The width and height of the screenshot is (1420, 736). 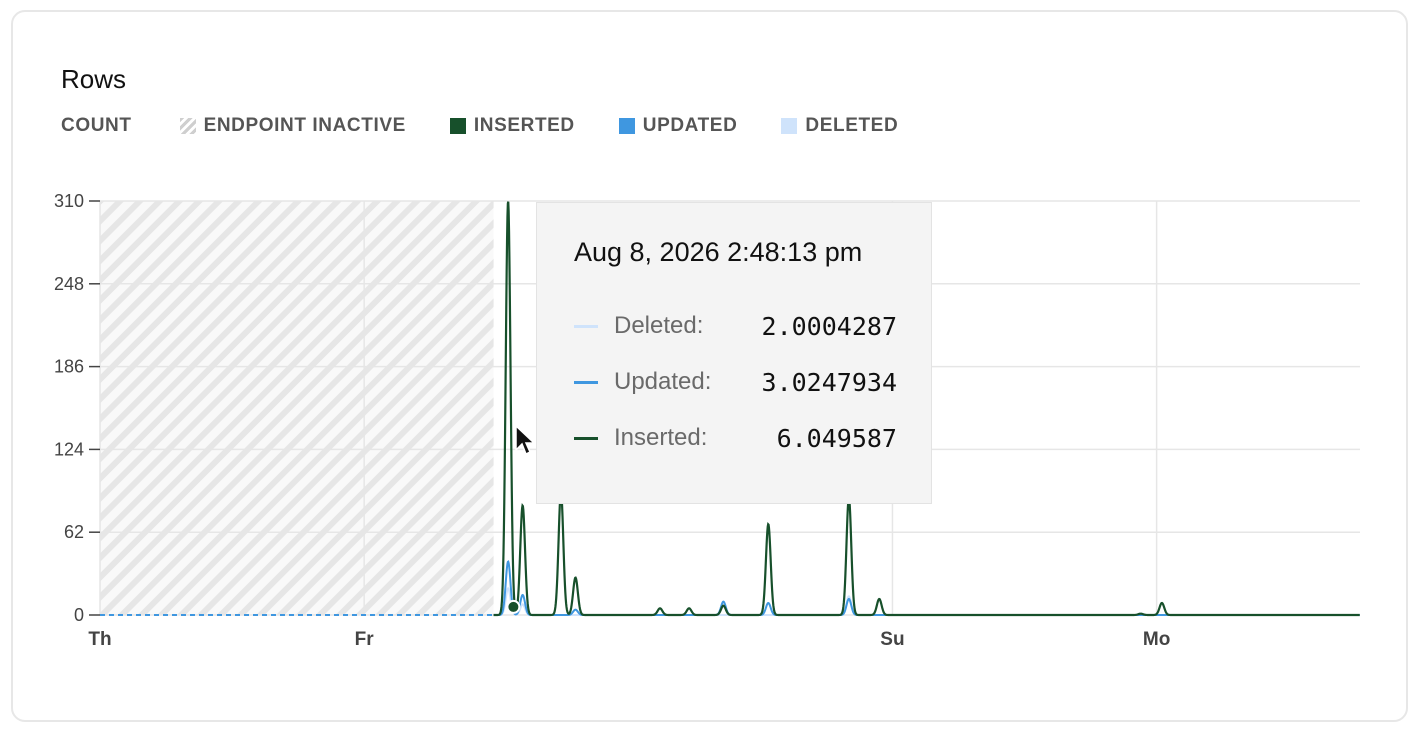 I want to click on tooltip-label: Inserted:, so click(x=661, y=437).